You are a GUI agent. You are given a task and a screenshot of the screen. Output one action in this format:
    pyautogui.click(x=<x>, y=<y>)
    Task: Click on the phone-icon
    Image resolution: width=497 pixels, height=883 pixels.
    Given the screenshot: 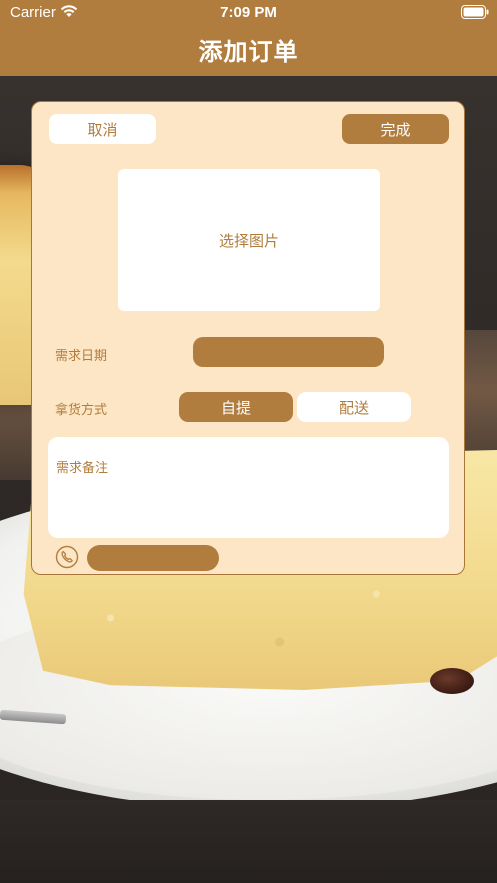 What is the action you would take?
    pyautogui.click(x=67, y=557)
    